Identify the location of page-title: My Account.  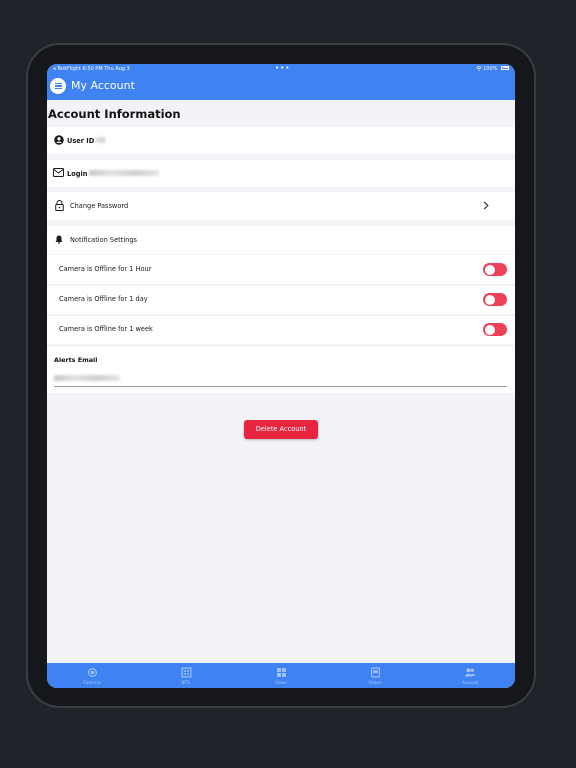
(103, 85).